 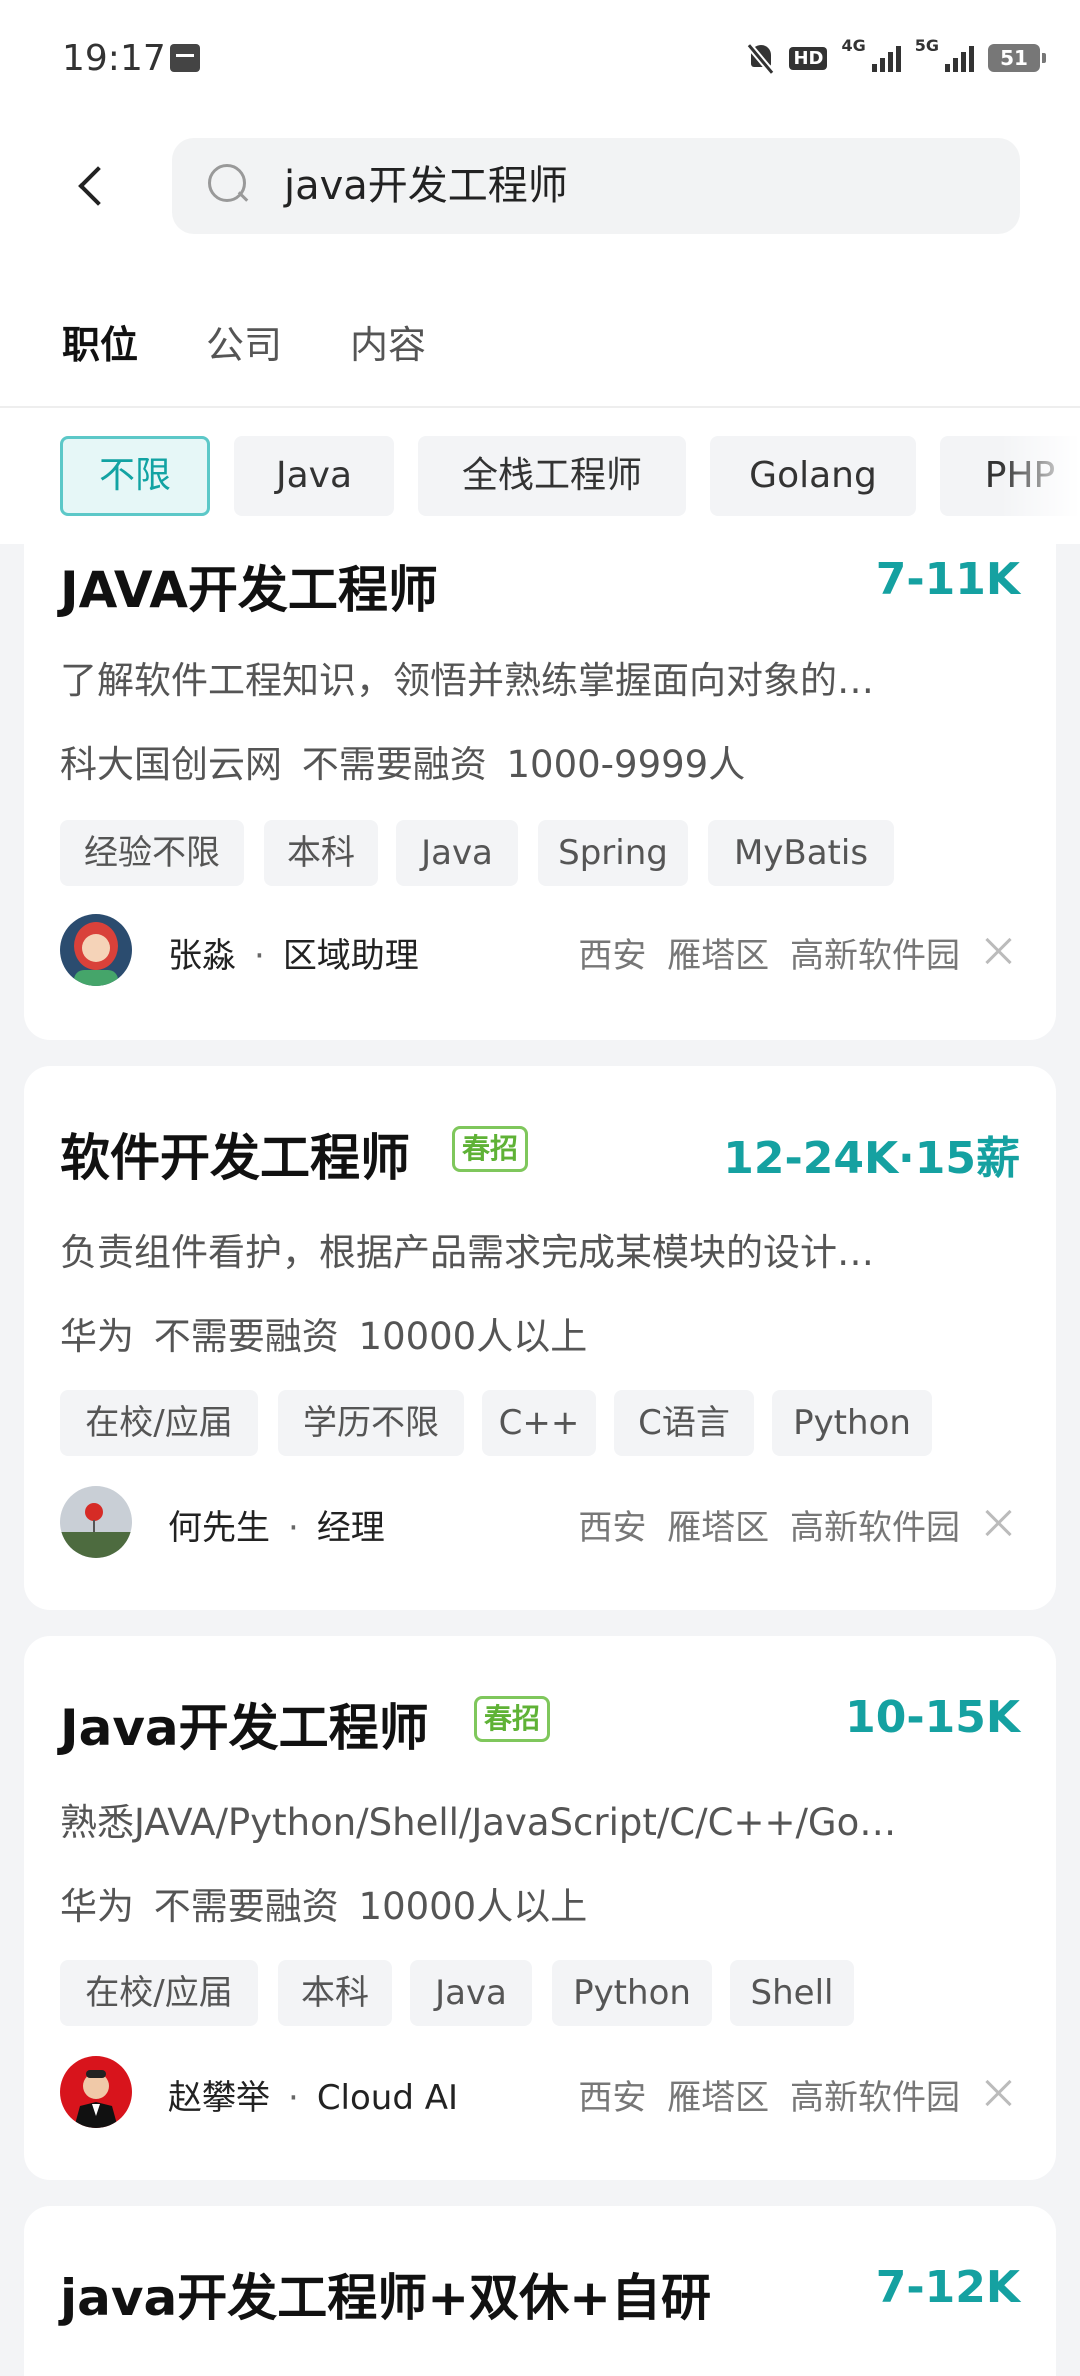 What do you see at coordinates (235, 1158) in the screenshot?
I see `job-title: 软件开发工程师` at bounding box center [235, 1158].